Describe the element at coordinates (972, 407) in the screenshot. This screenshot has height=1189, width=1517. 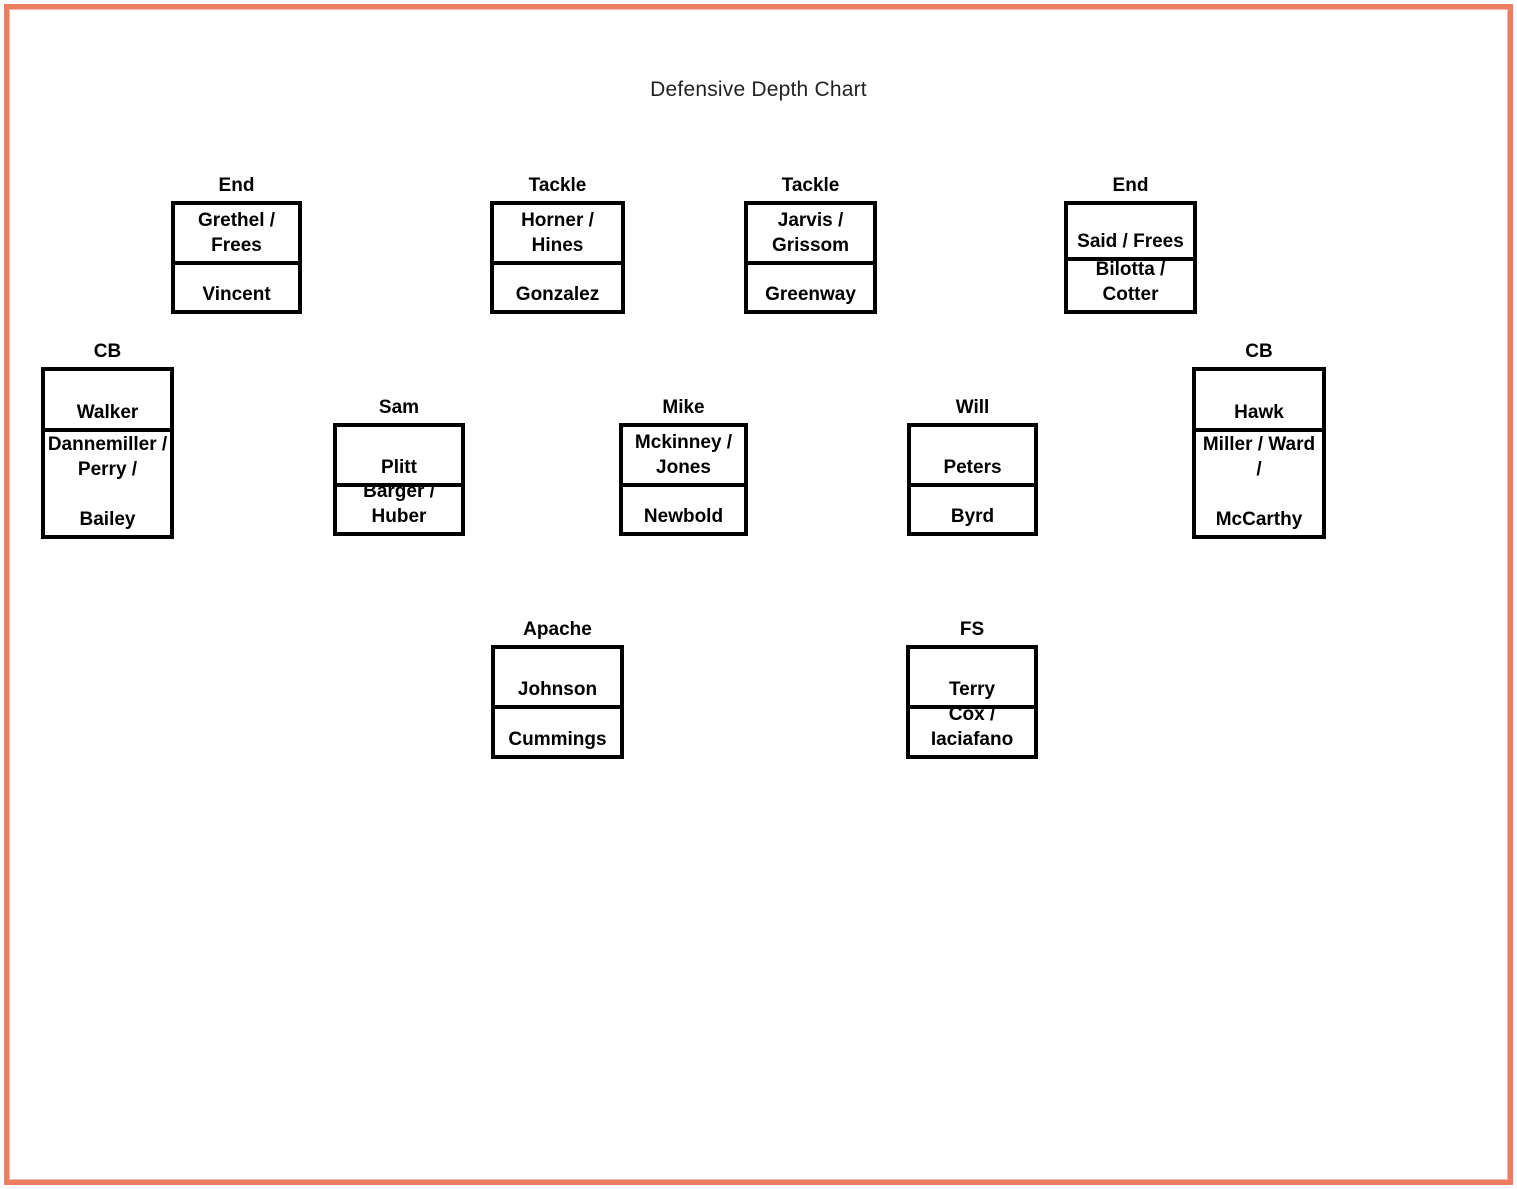
I see `position-label-will-linebacker: Will` at that location.